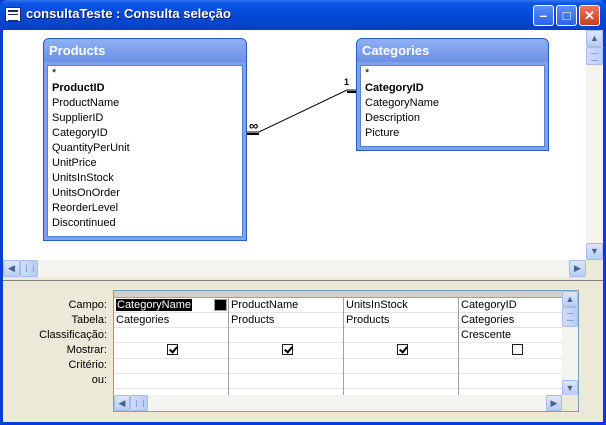 This screenshot has width=606, height=425. What do you see at coordinates (89, 320) in the screenshot?
I see `label-tabela: Tabela:` at bounding box center [89, 320].